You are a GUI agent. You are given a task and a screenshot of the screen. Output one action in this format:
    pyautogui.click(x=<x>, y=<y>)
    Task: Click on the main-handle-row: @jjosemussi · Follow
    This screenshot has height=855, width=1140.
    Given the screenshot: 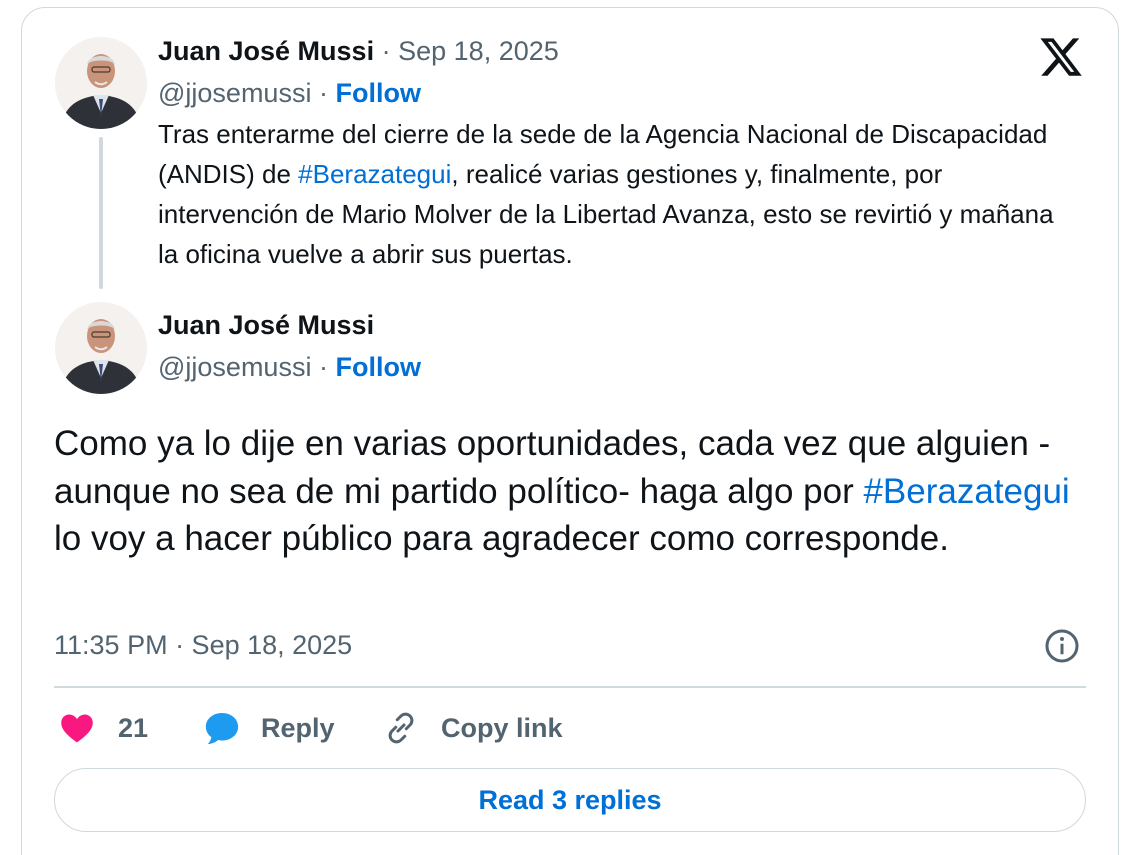 What is the action you would take?
    pyautogui.click(x=289, y=367)
    